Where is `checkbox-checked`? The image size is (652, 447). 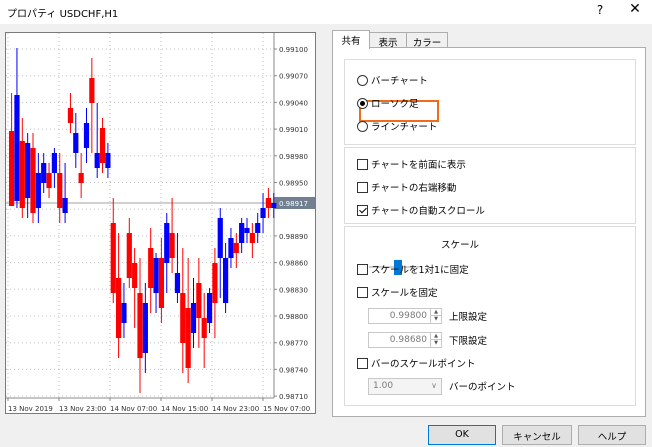 checkbox-checked is located at coordinates (362, 210).